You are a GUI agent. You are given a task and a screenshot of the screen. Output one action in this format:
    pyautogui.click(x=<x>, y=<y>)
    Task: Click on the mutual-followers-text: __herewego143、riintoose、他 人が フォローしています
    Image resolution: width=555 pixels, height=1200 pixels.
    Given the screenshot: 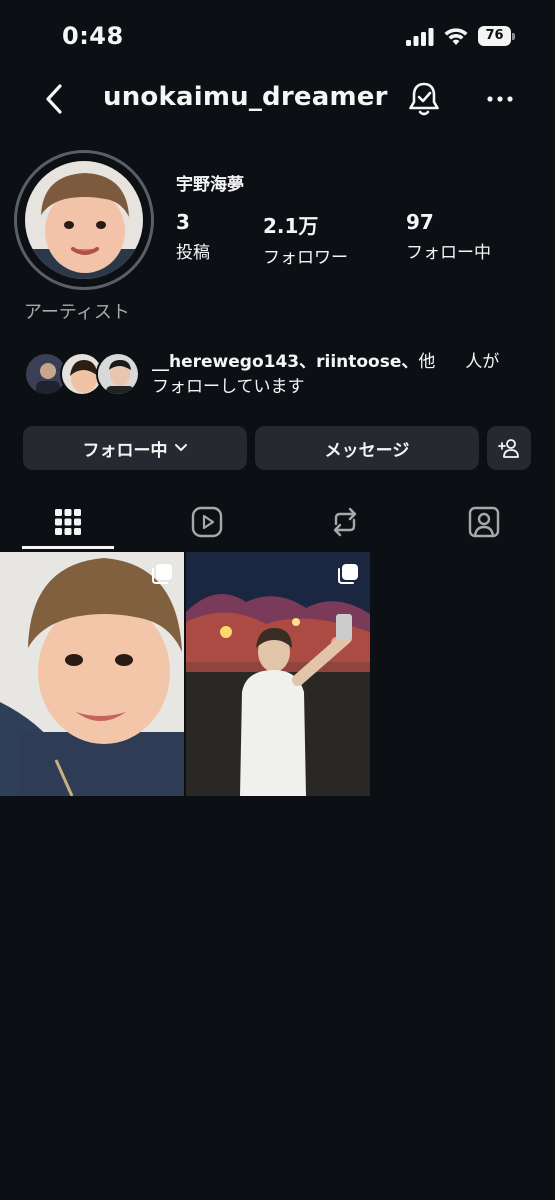 What is the action you would take?
    pyautogui.click(x=347, y=375)
    